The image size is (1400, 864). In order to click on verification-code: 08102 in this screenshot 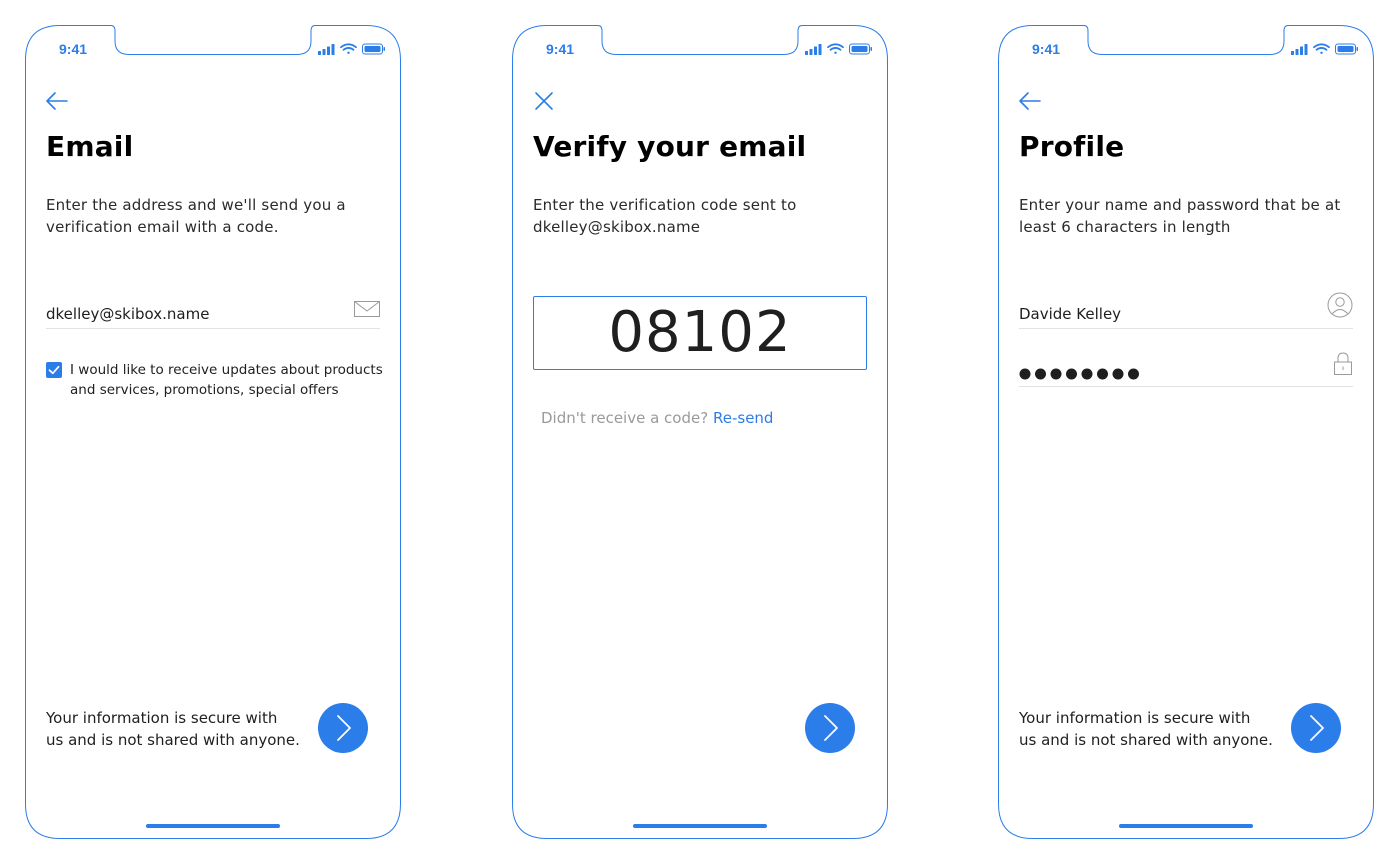, I will do `click(699, 332)`.